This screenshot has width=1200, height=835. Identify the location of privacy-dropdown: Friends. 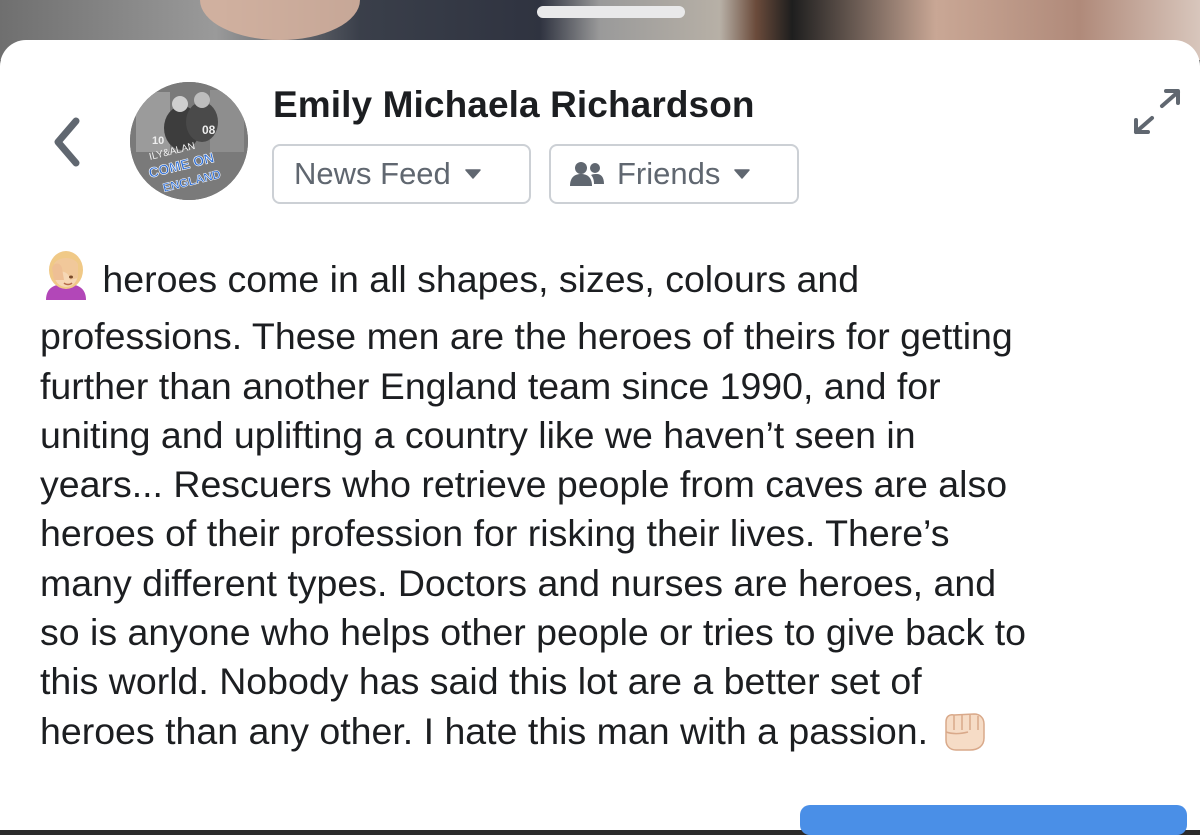
(674, 174).